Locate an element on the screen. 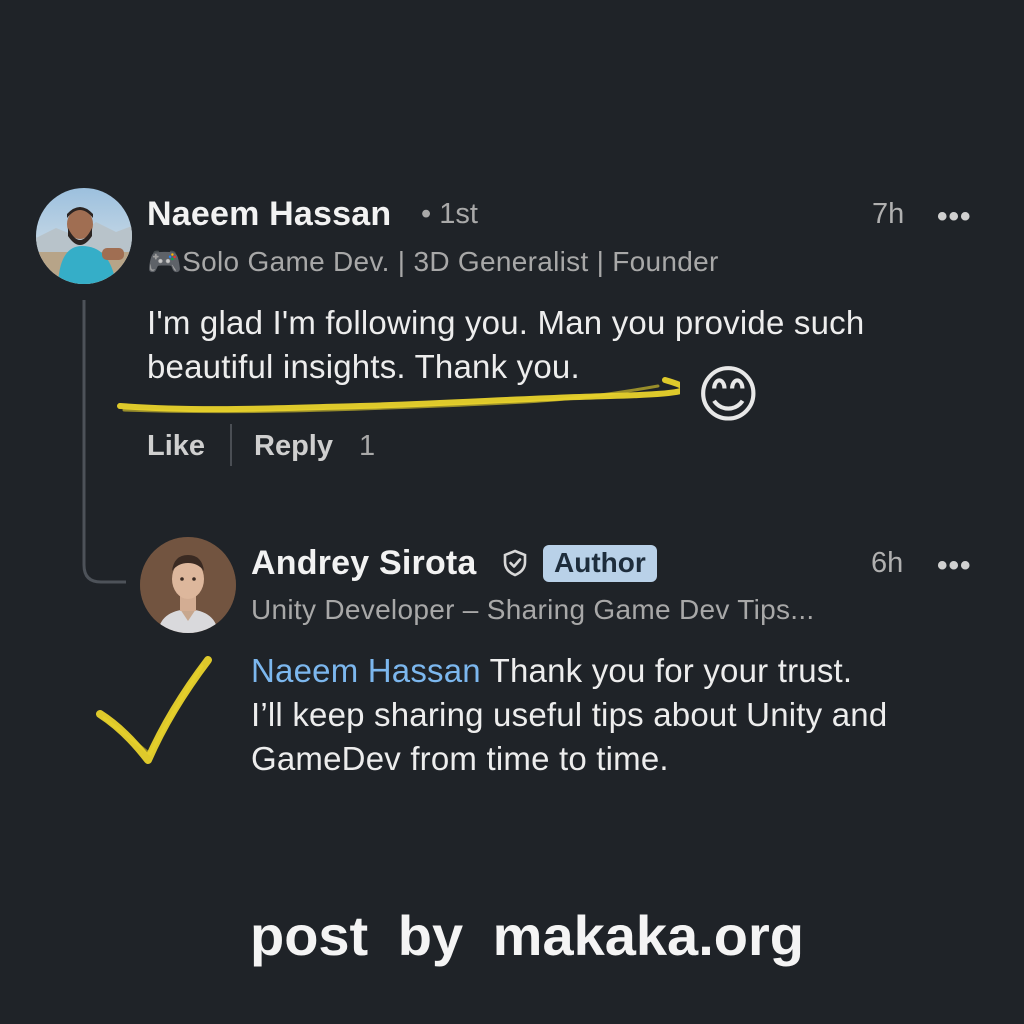 This screenshot has height=1024, width=1024. avatar-andrey-sirota is located at coordinates (188, 585).